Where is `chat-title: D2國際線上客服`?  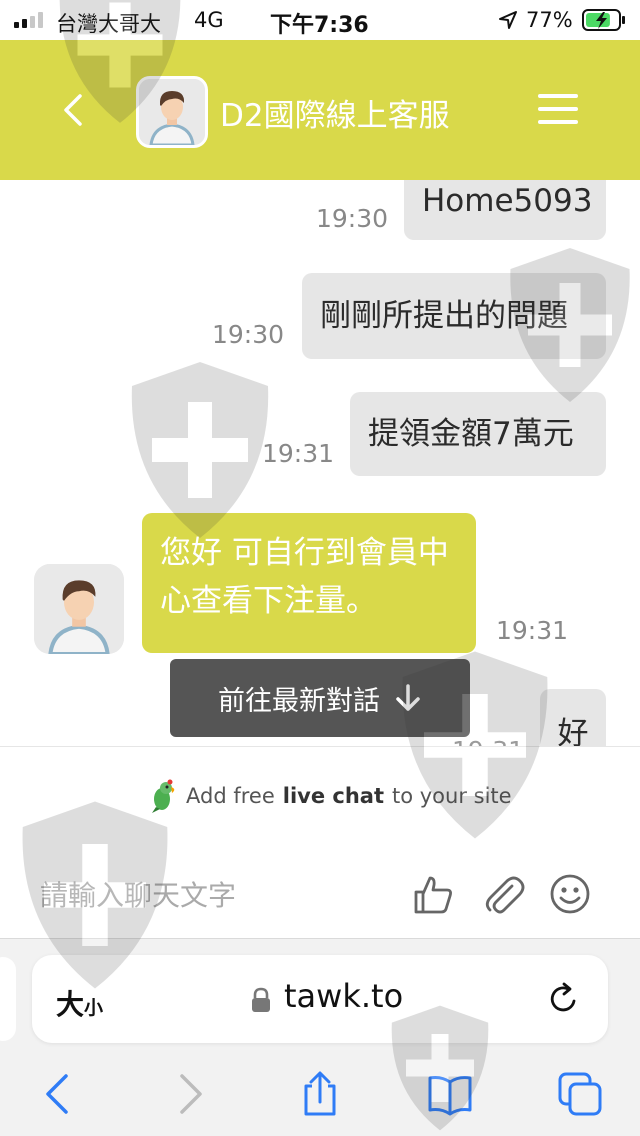 chat-title: D2國際線上客服 is located at coordinates (335, 116).